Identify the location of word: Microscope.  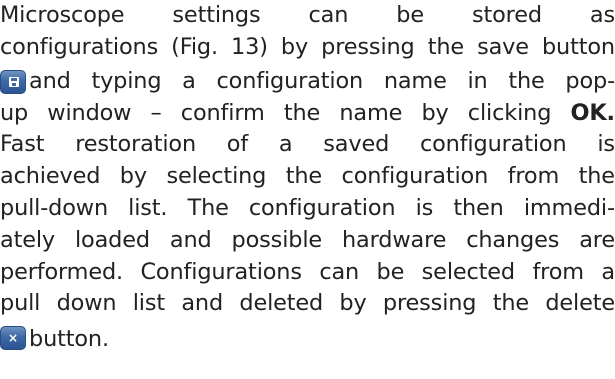
(62, 15).